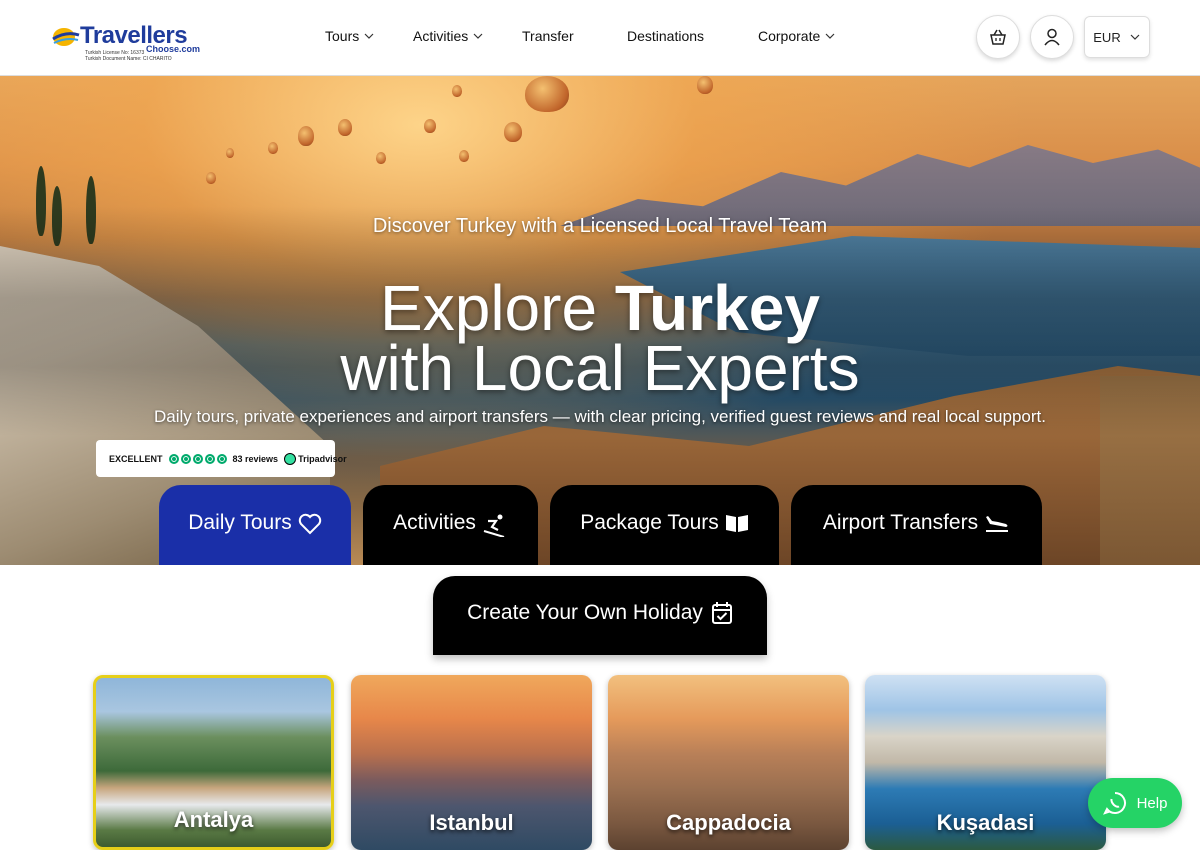  I want to click on tab-package-tours: Package Tours, so click(664, 525).